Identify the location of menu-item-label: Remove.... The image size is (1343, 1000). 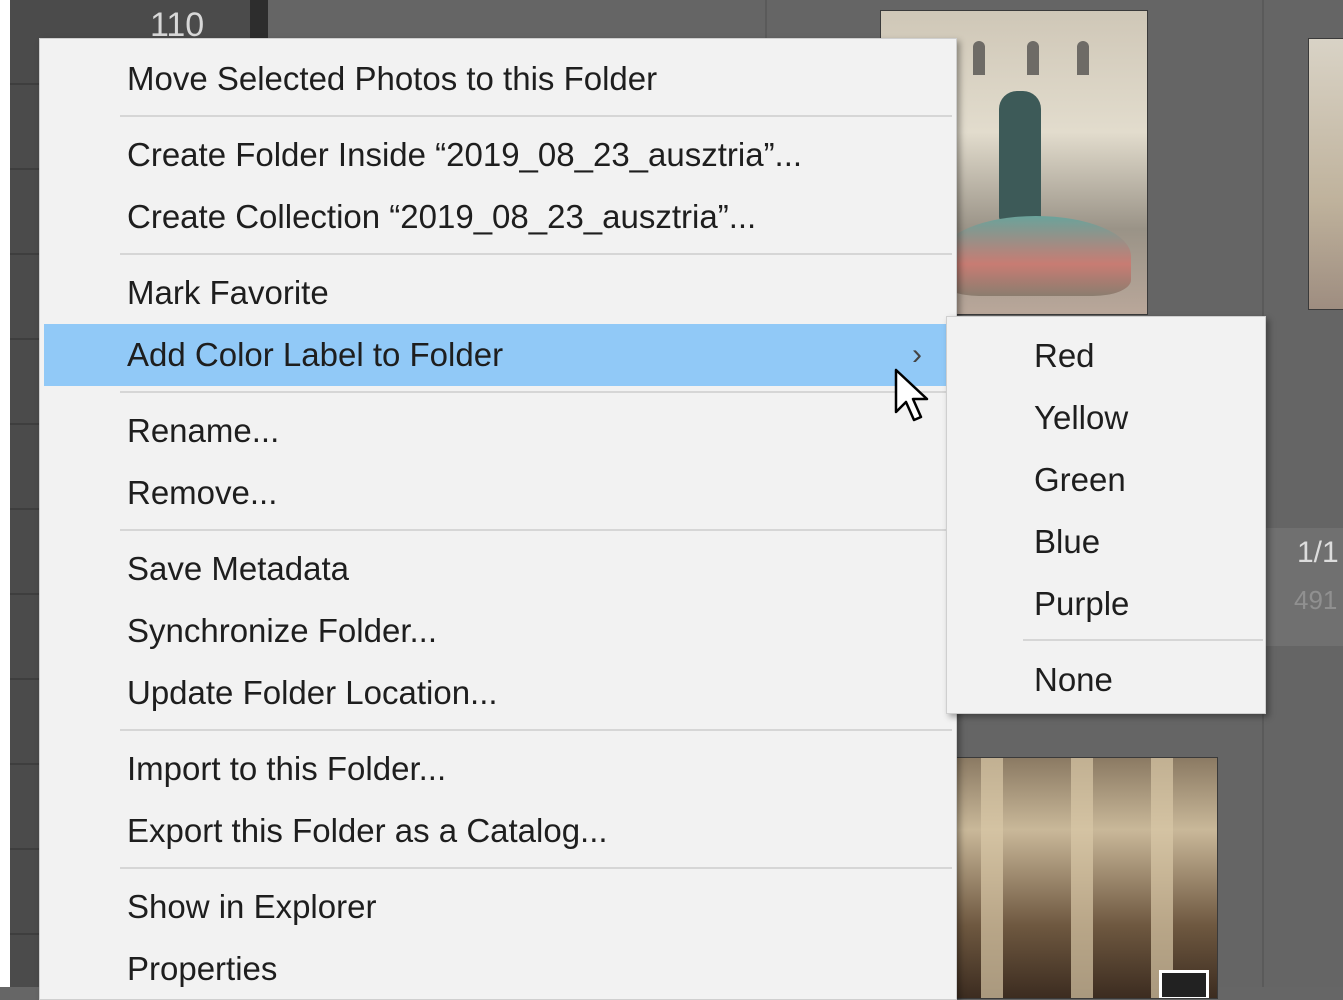
(202, 492).